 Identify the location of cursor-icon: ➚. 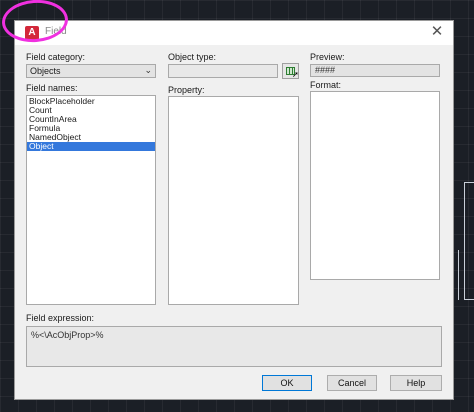
(295, 74).